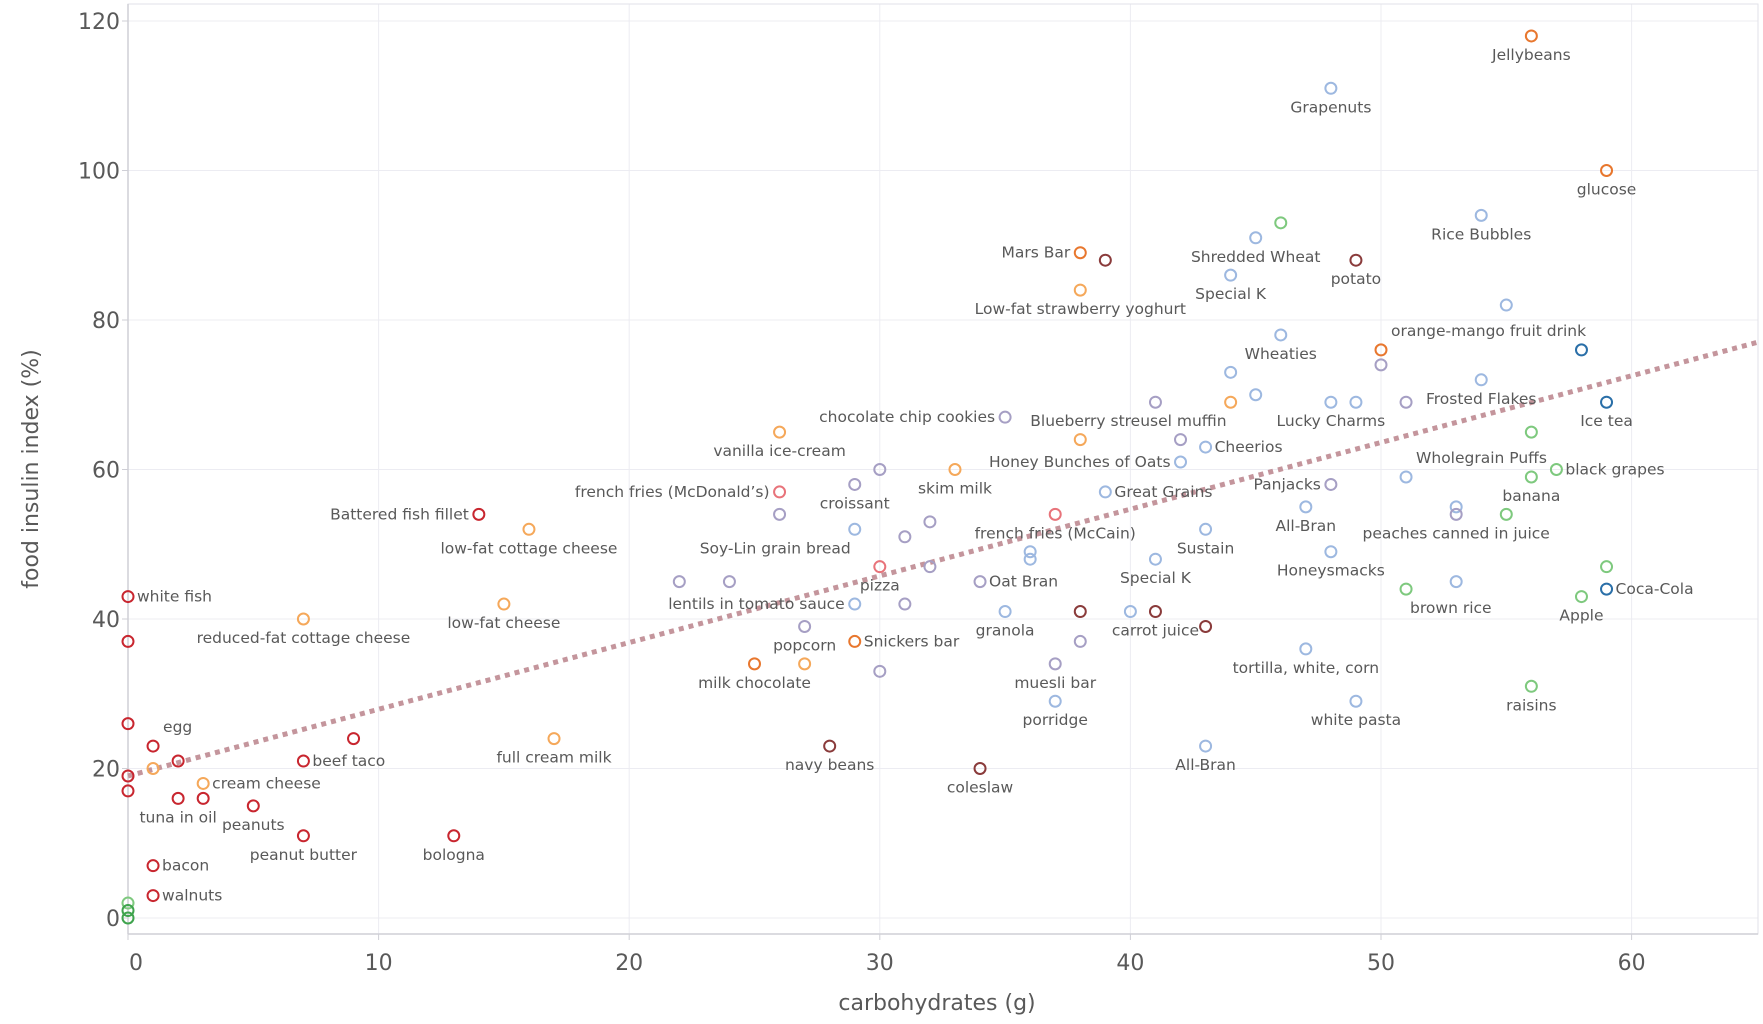 The image size is (1763, 1024). I want to click on data-label: Cheerios, so click(1249, 447).